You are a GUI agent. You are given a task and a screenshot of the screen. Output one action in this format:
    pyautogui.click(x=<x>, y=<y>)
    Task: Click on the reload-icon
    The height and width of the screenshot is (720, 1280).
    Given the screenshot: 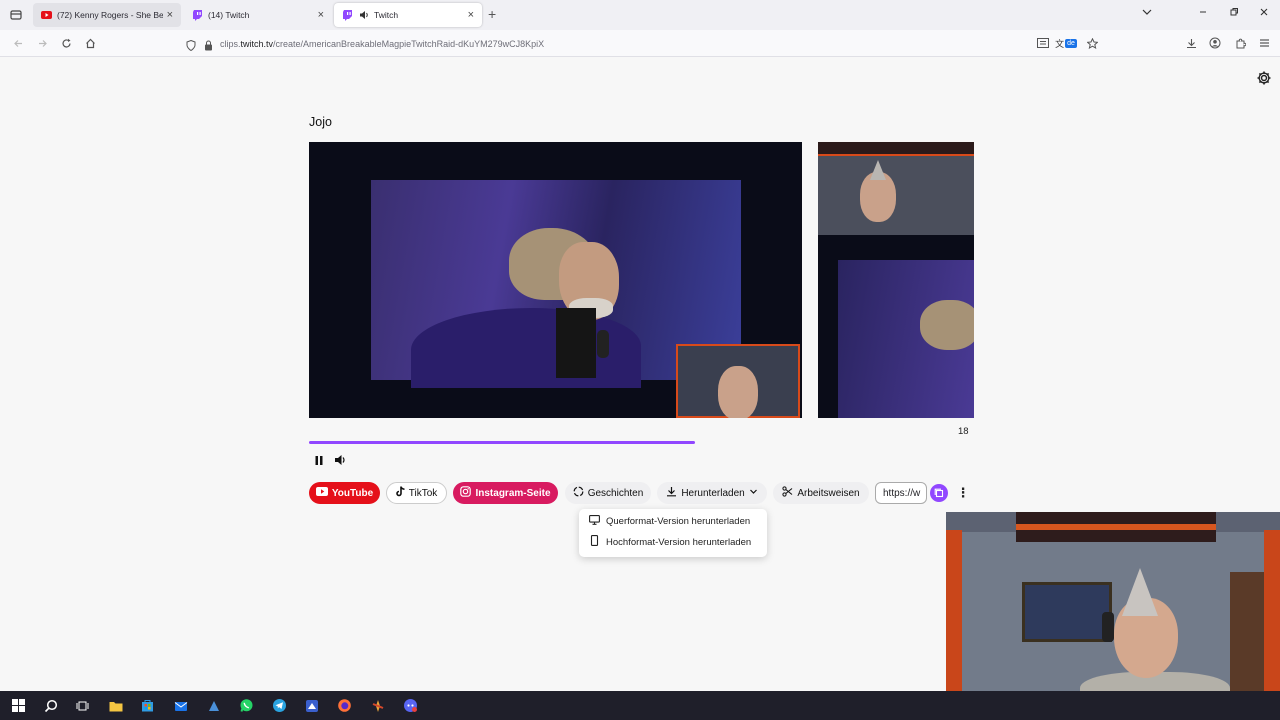 What is the action you would take?
    pyautogui.click(x=66, y=43)
    